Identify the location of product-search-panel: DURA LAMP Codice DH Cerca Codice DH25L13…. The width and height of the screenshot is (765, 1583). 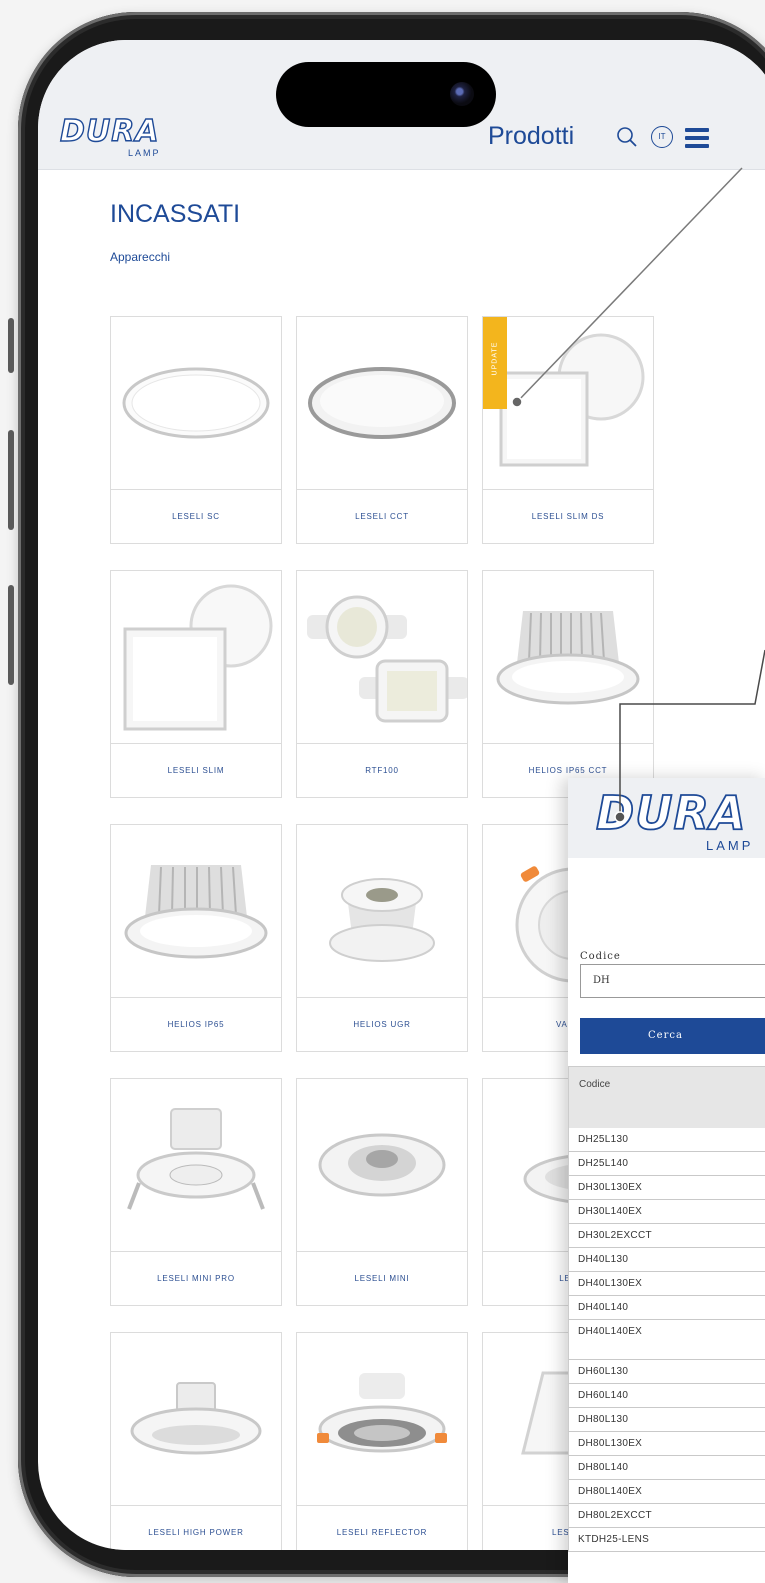
(666, 1180).